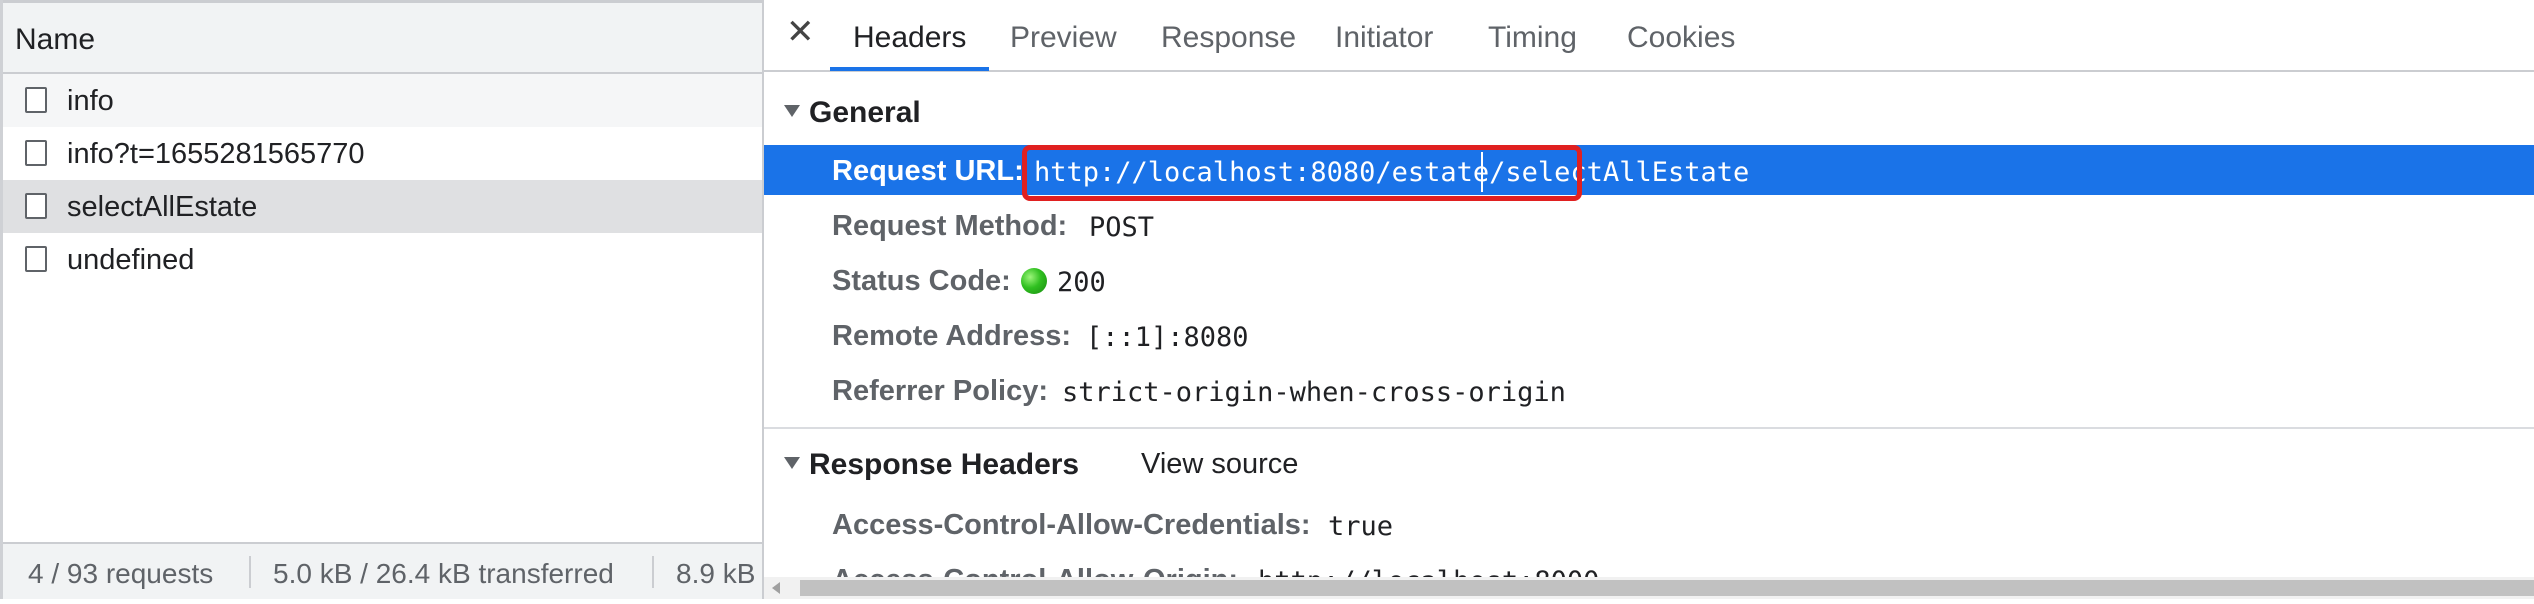 Image resolution: width=2534 pixels, height=604 pixels. I want to click on tab-timing: Timing, so click(1532, 38).